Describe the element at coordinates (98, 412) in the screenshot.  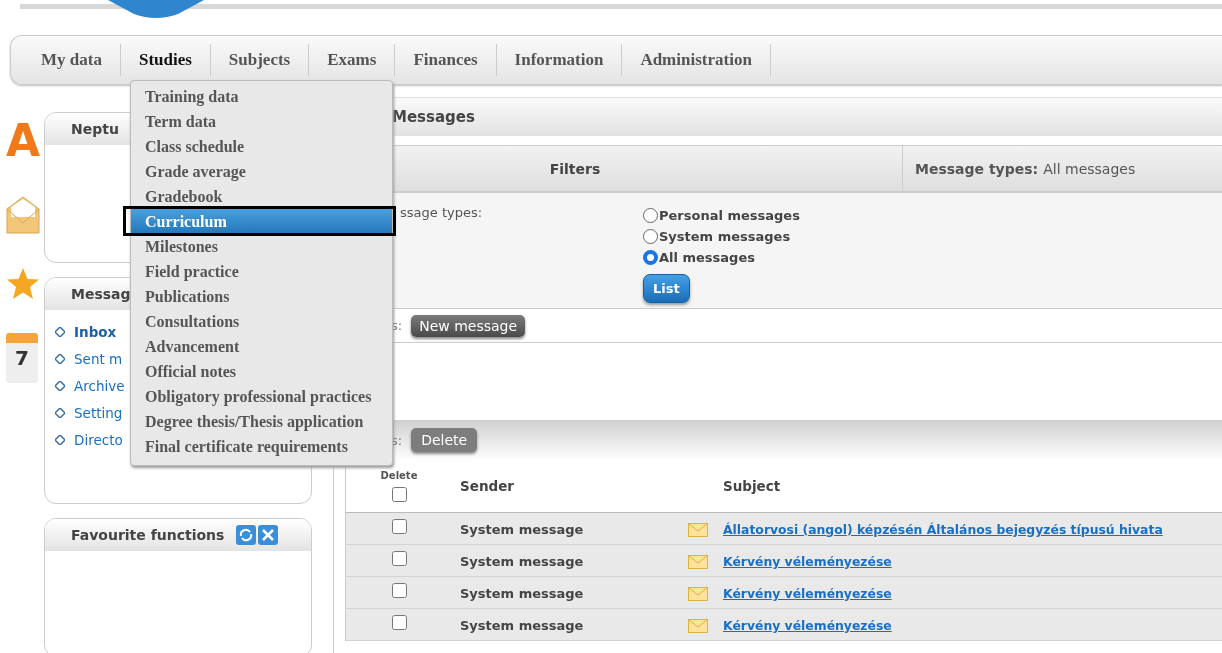
I see `sidebar-link: Setting` at that location.